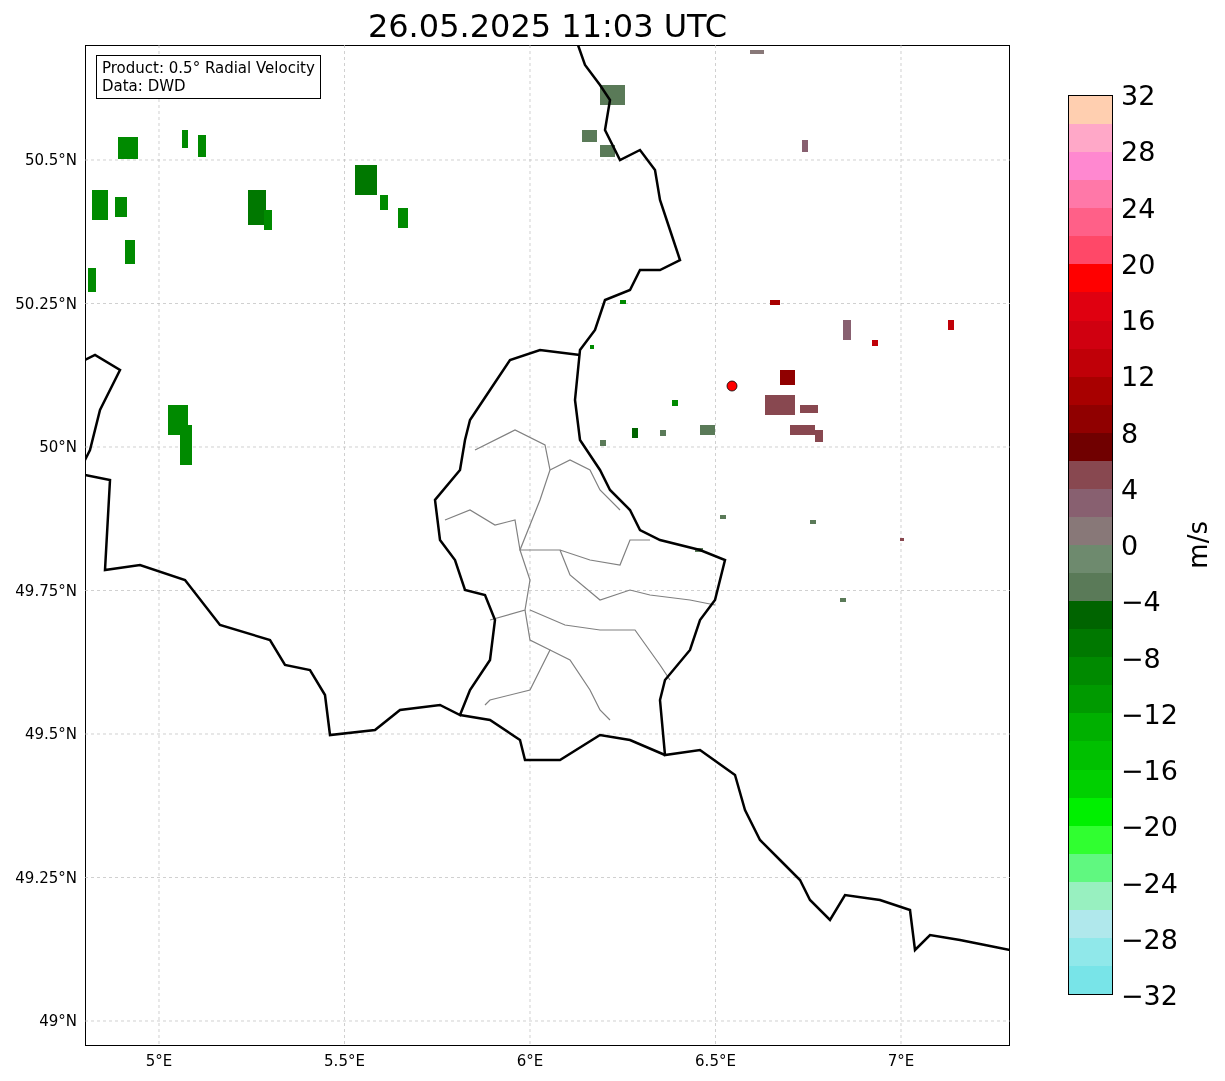  Describe the element at coordinates (1149, 714) in the screenshot. I see `colorbar-tick-label: −12` at that location.